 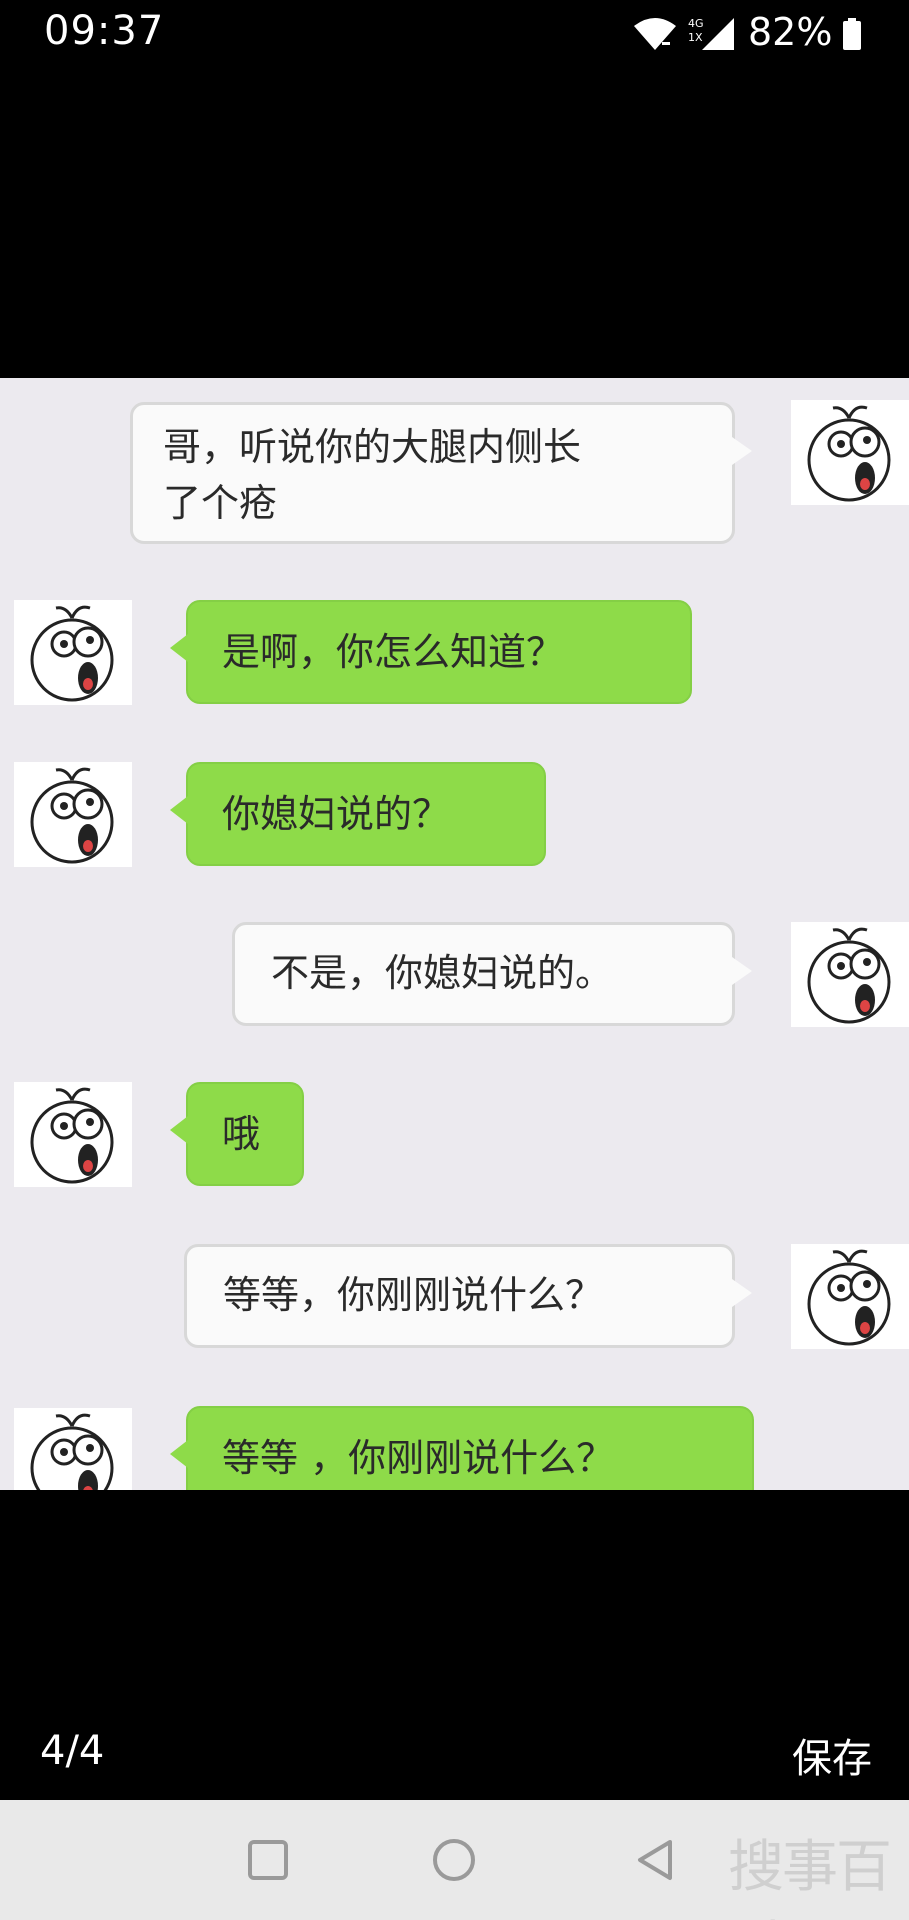 I want to click on back-icon, so click(x=656, y=1860).